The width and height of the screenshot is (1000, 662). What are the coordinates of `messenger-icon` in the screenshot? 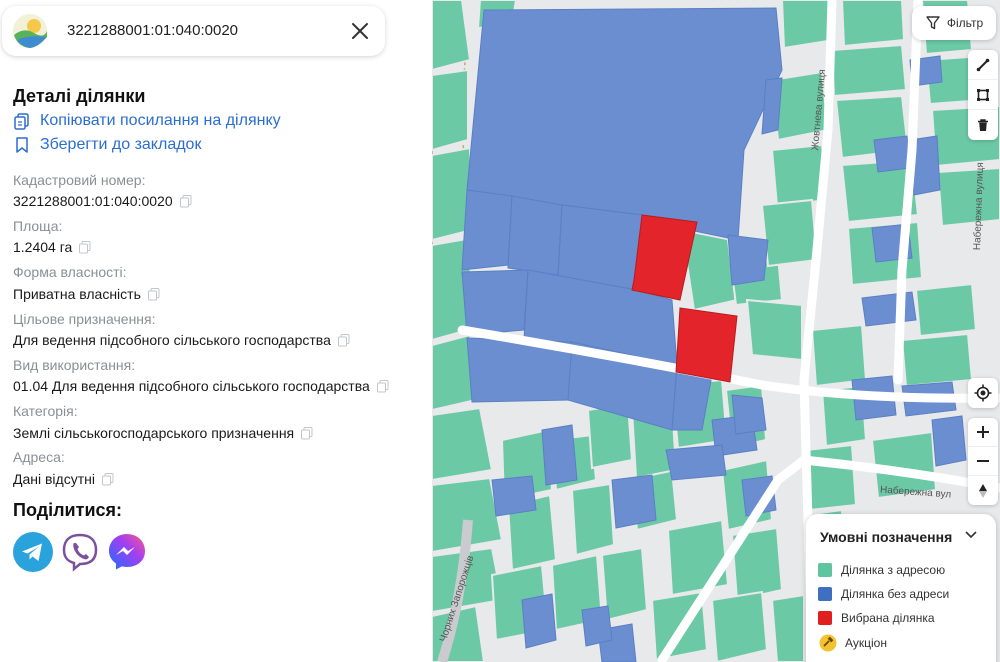 It's located at (127, 552).